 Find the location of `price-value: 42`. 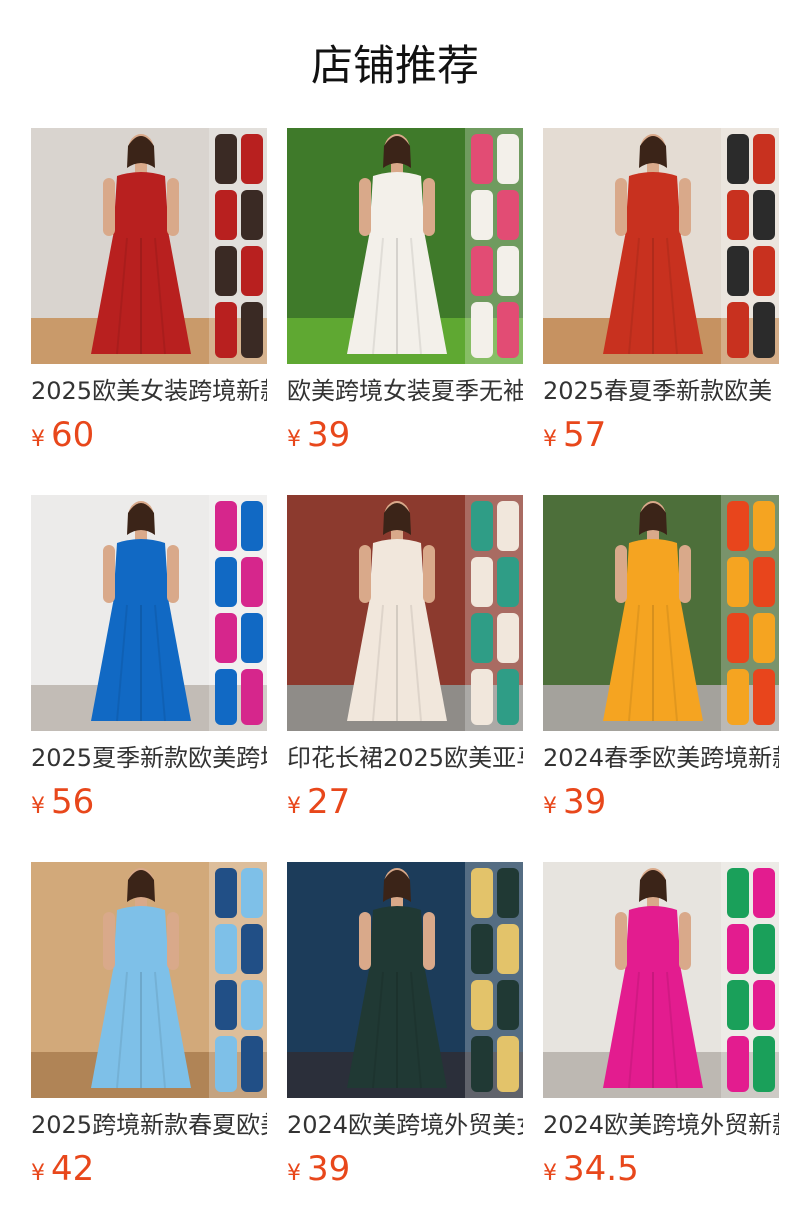

price-value: 42 is located at coordinates (73, 1169).